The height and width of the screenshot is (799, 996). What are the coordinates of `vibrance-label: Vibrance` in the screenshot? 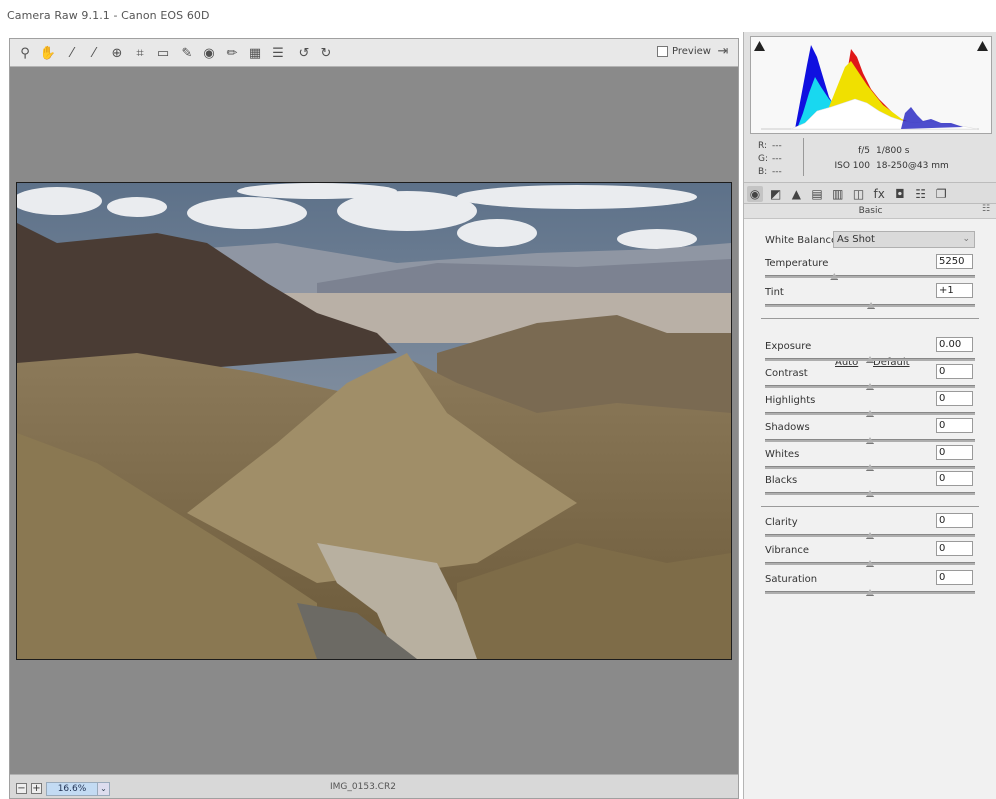 It's located at (787, 550).